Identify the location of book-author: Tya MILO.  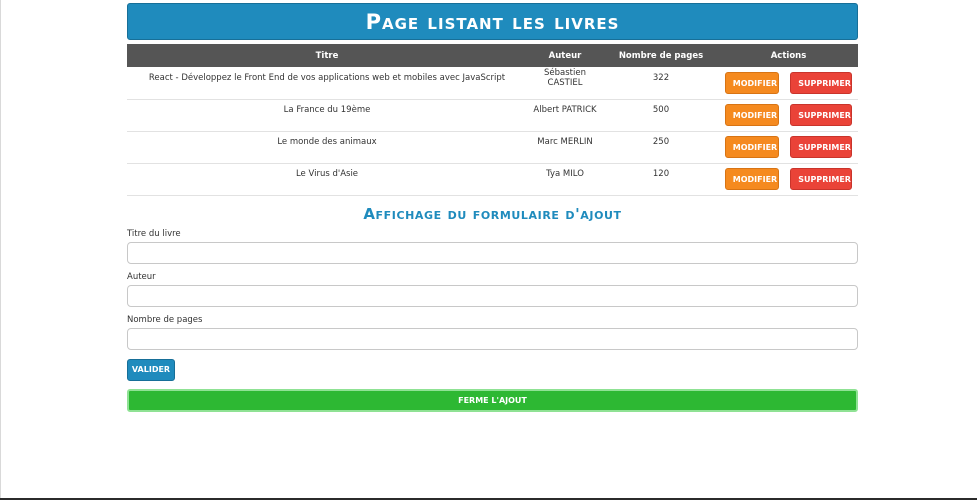
(565, 174).